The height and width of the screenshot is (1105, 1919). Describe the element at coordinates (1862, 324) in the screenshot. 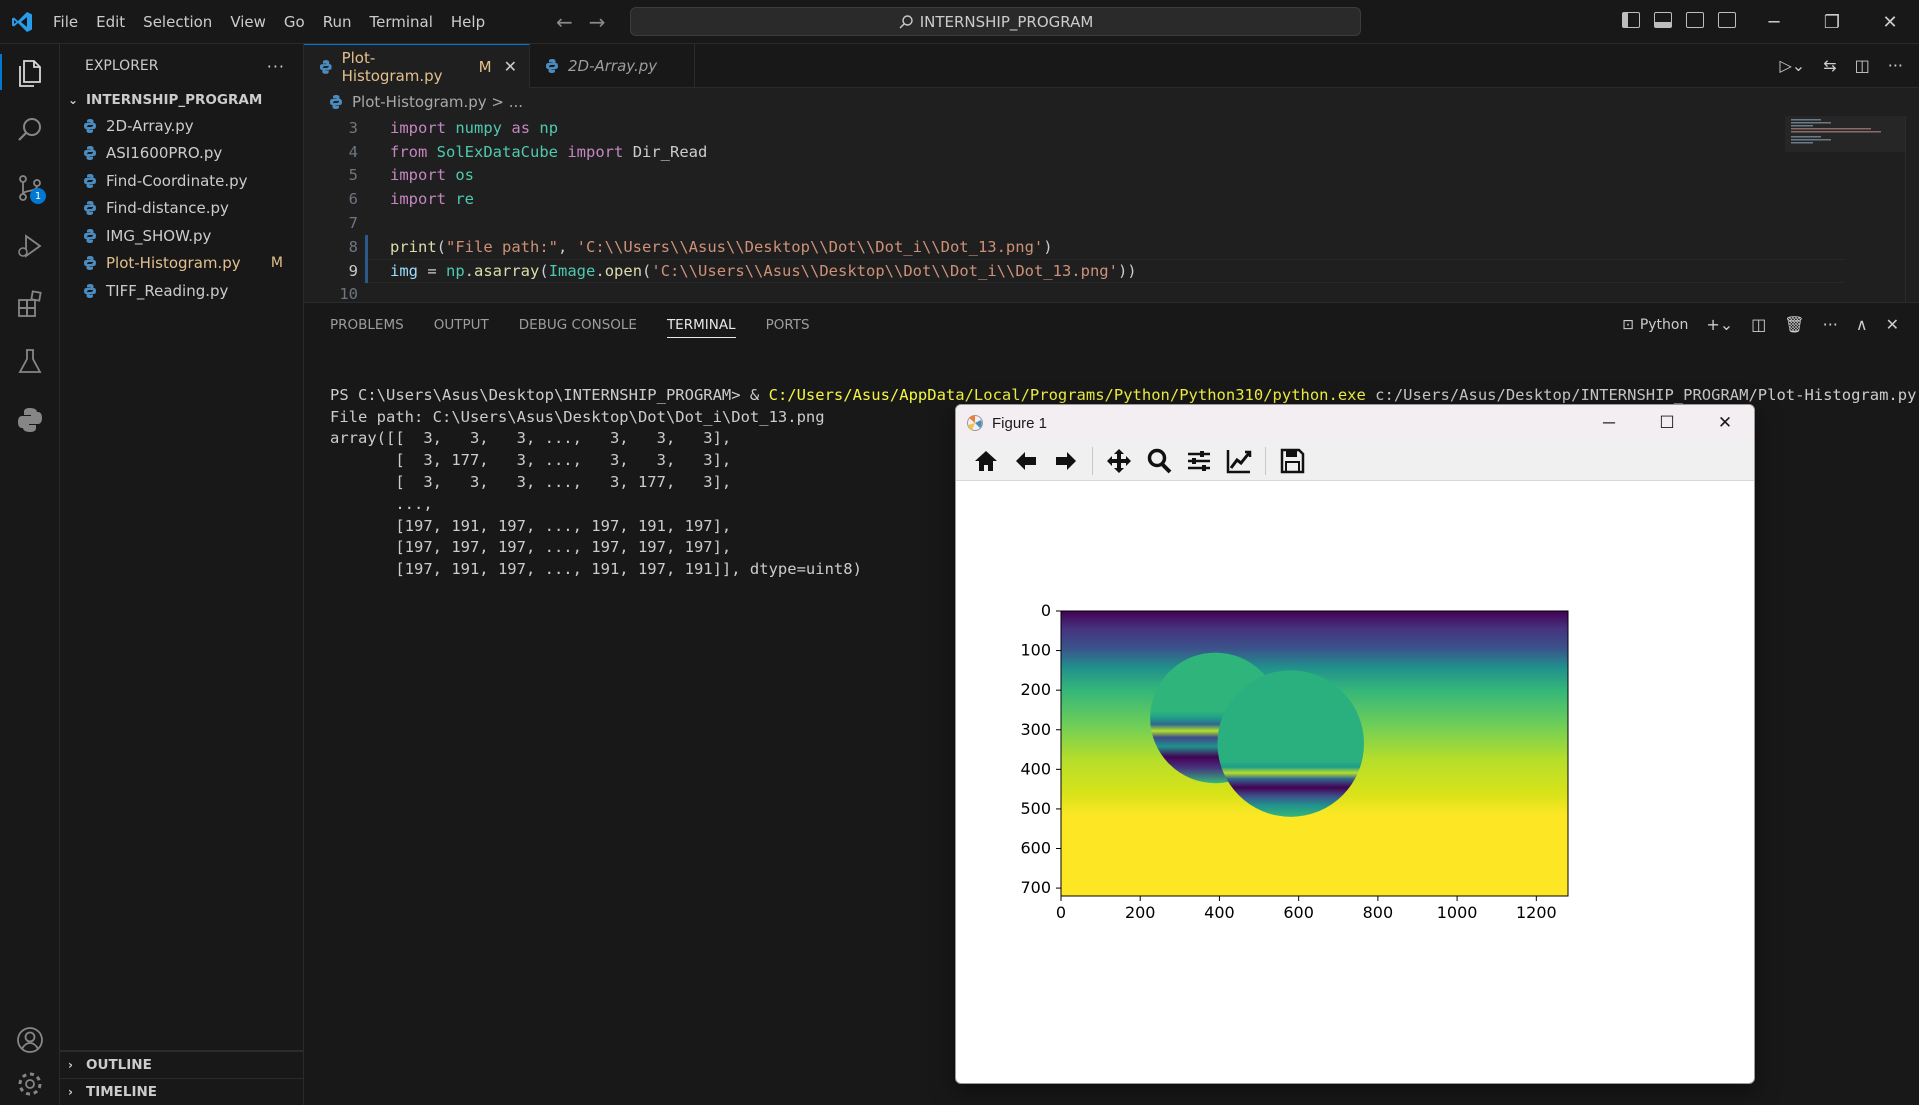

I see `maximize-panel-icon: ∧` at that location.